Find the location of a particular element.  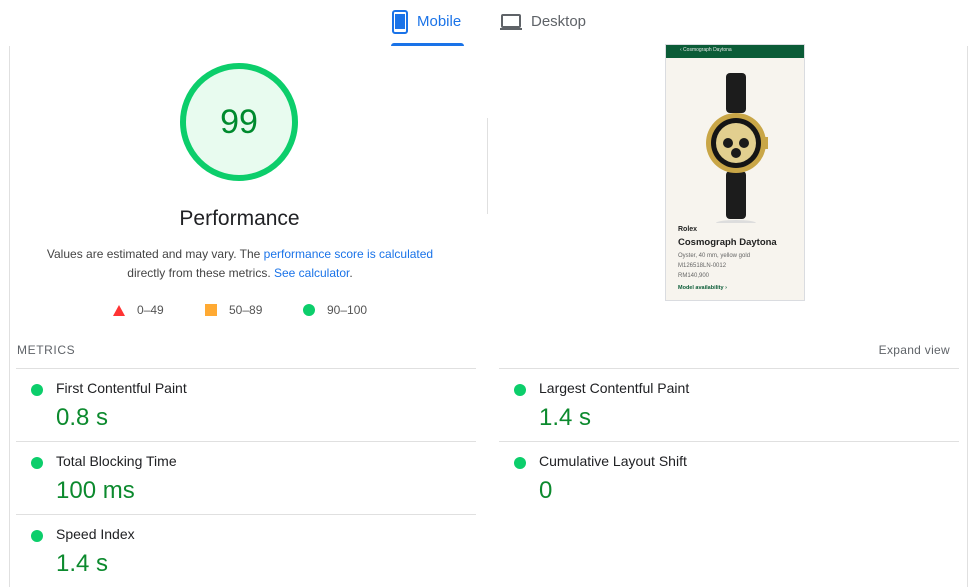

legend-pass: 90–100 is located at coordinates (335, 310).